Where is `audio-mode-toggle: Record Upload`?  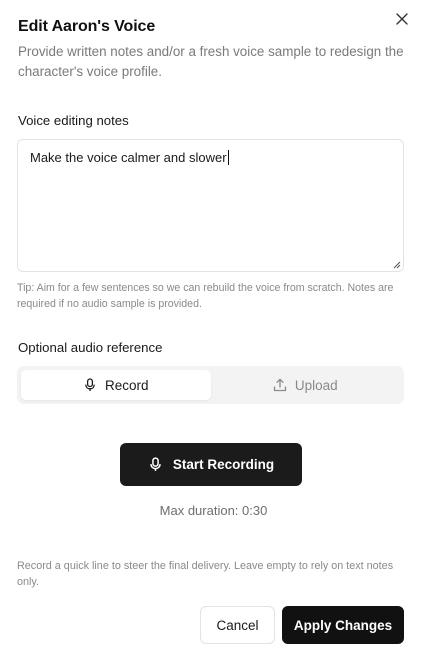 audio-mode-toggle: Record Upload is located at coordinates (210, 385).